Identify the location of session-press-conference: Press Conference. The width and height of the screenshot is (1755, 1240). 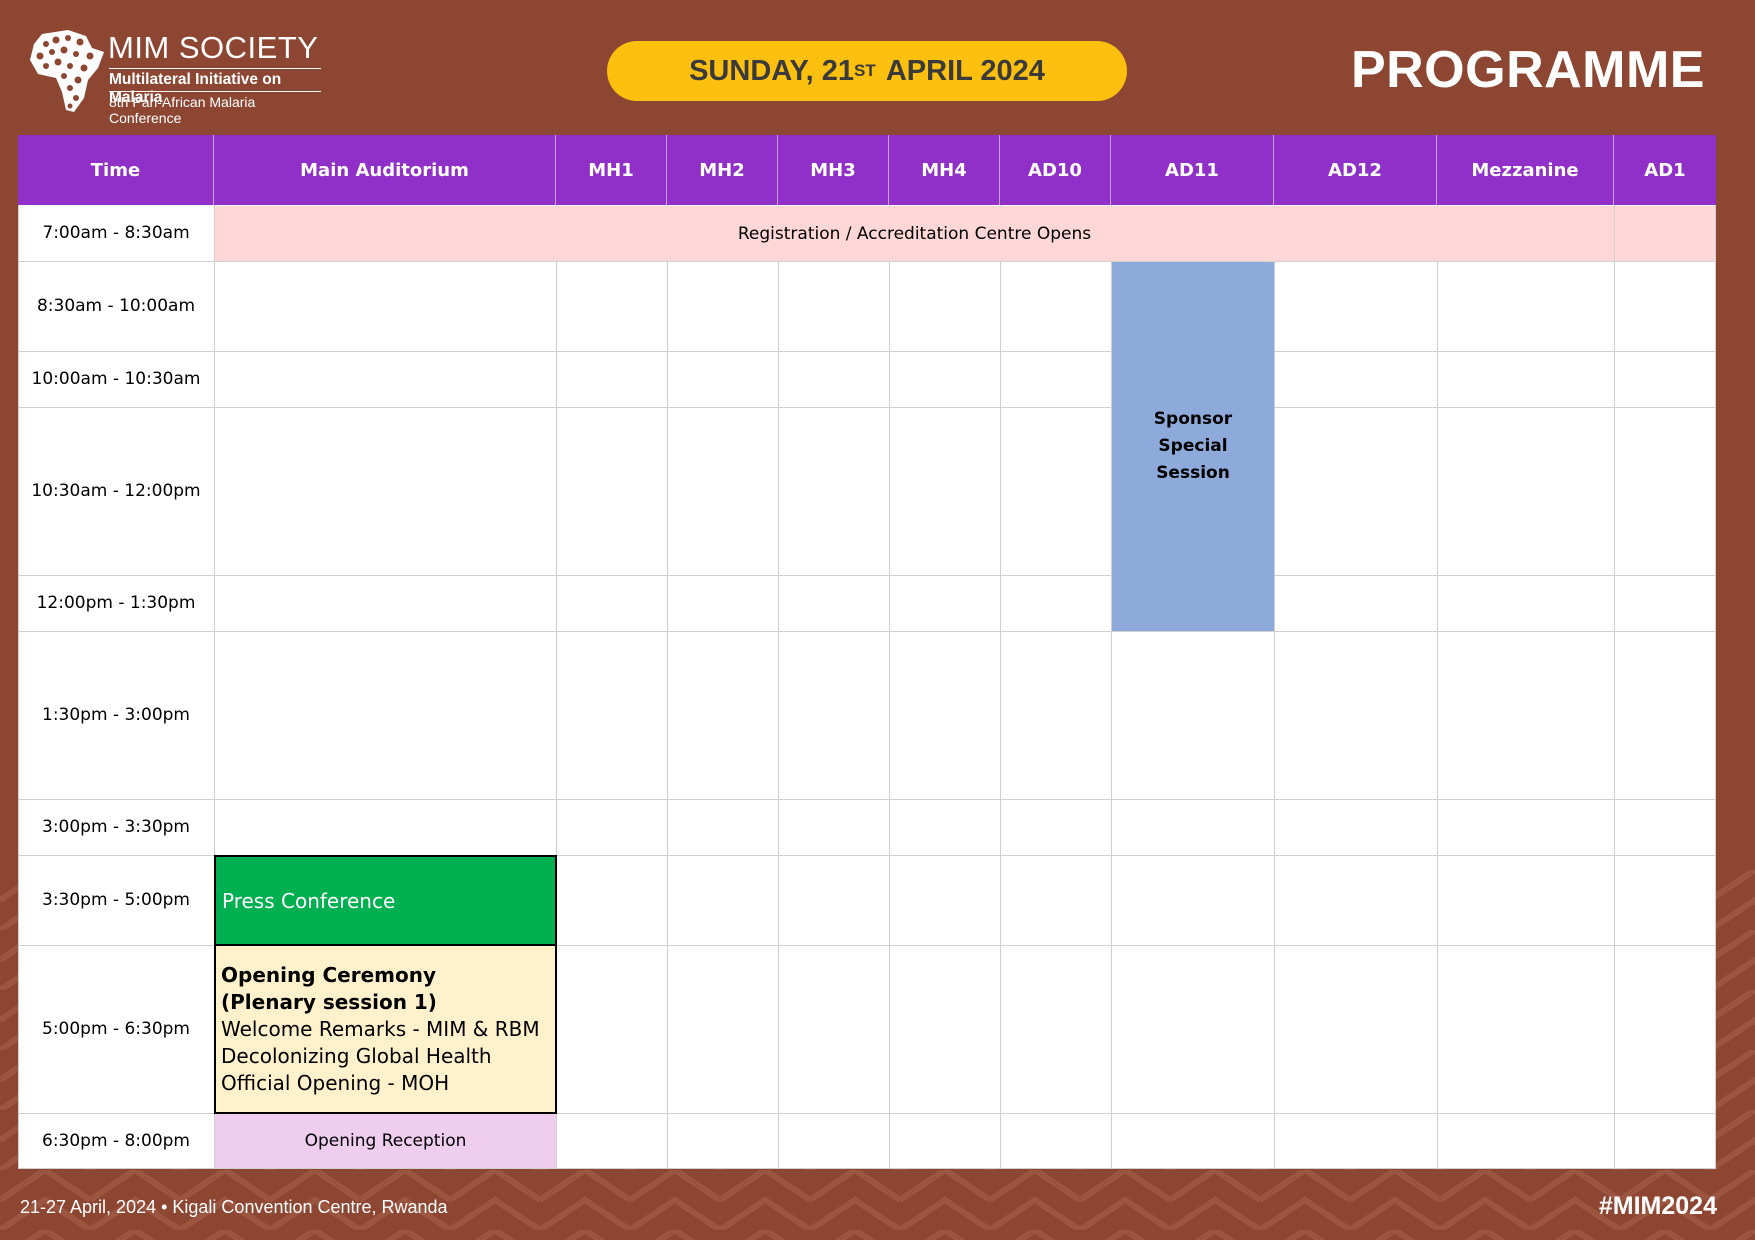
(385, 900).